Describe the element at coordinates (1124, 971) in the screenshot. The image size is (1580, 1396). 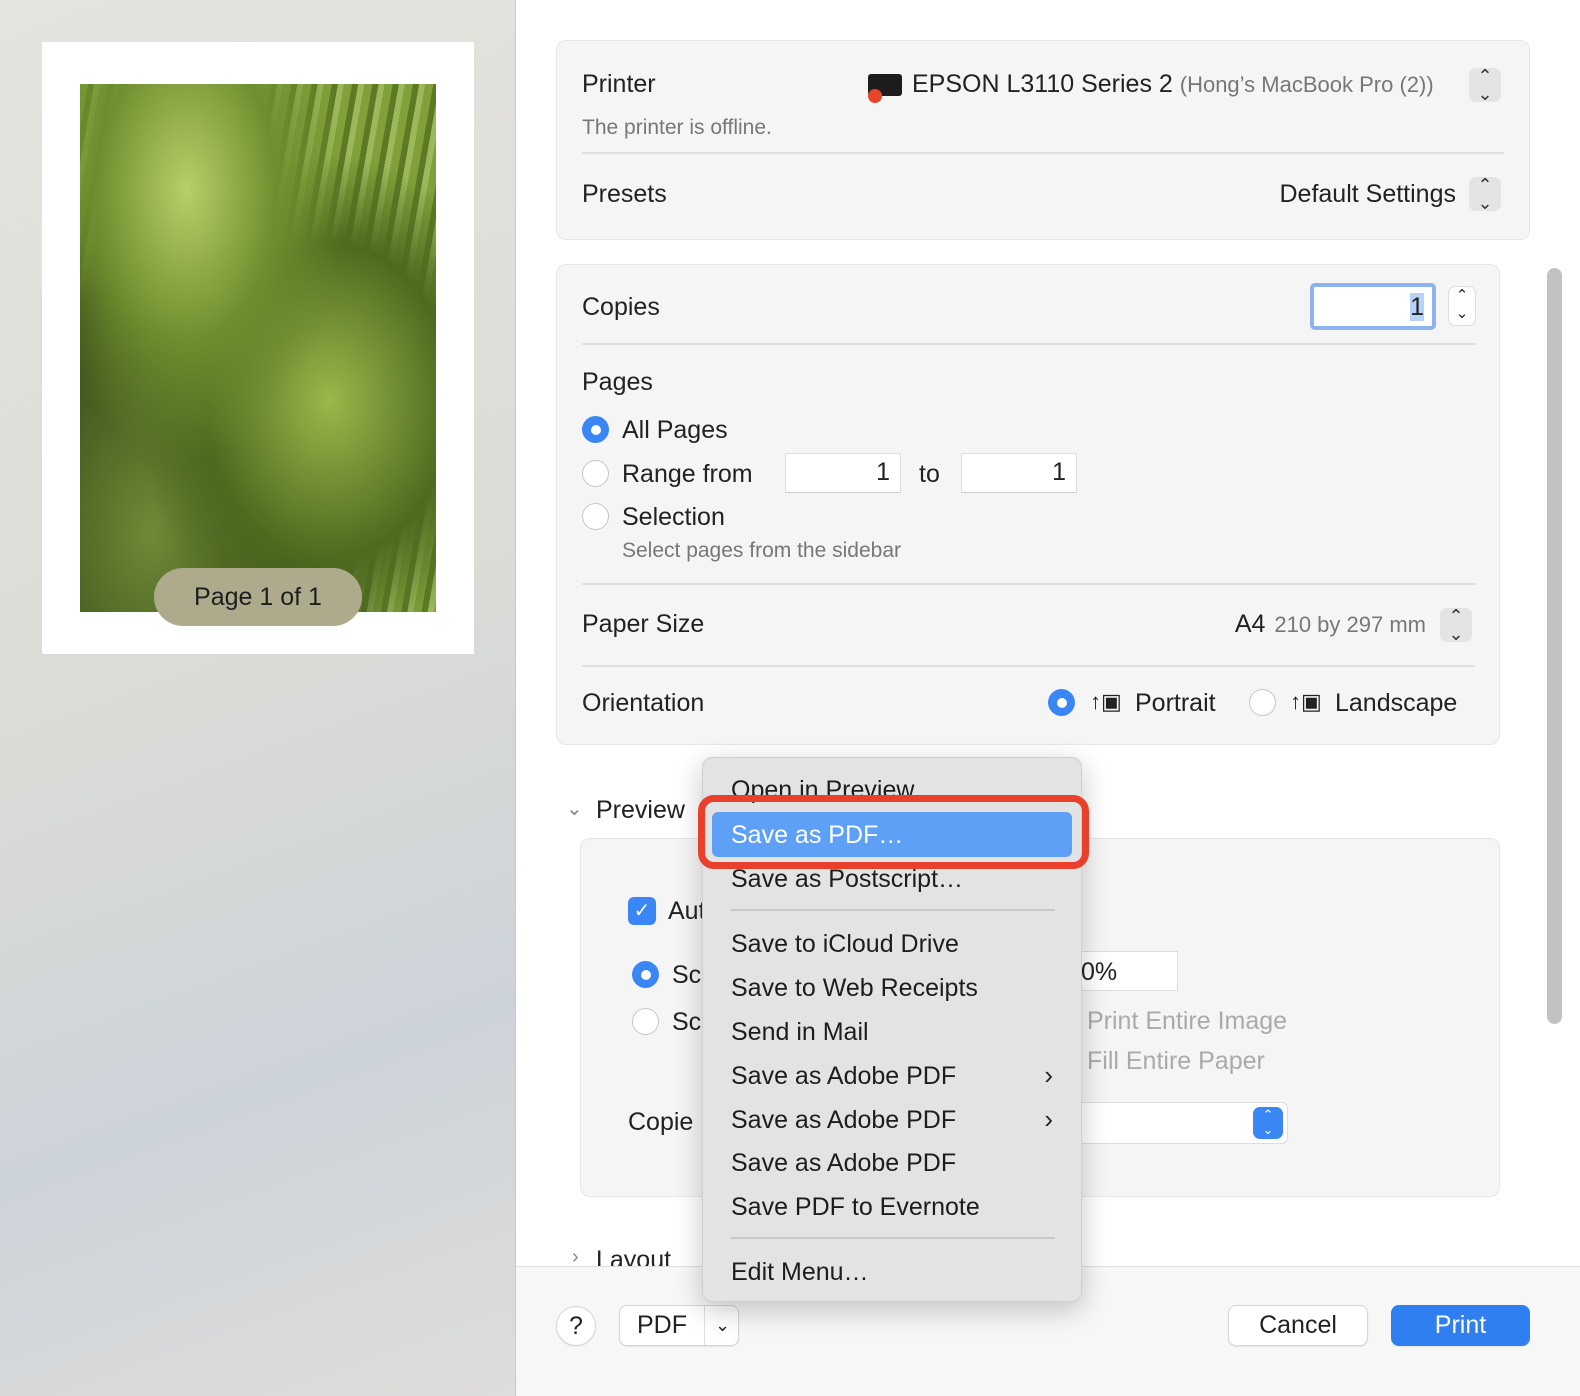
I see `scale-input: 0%` at that location.